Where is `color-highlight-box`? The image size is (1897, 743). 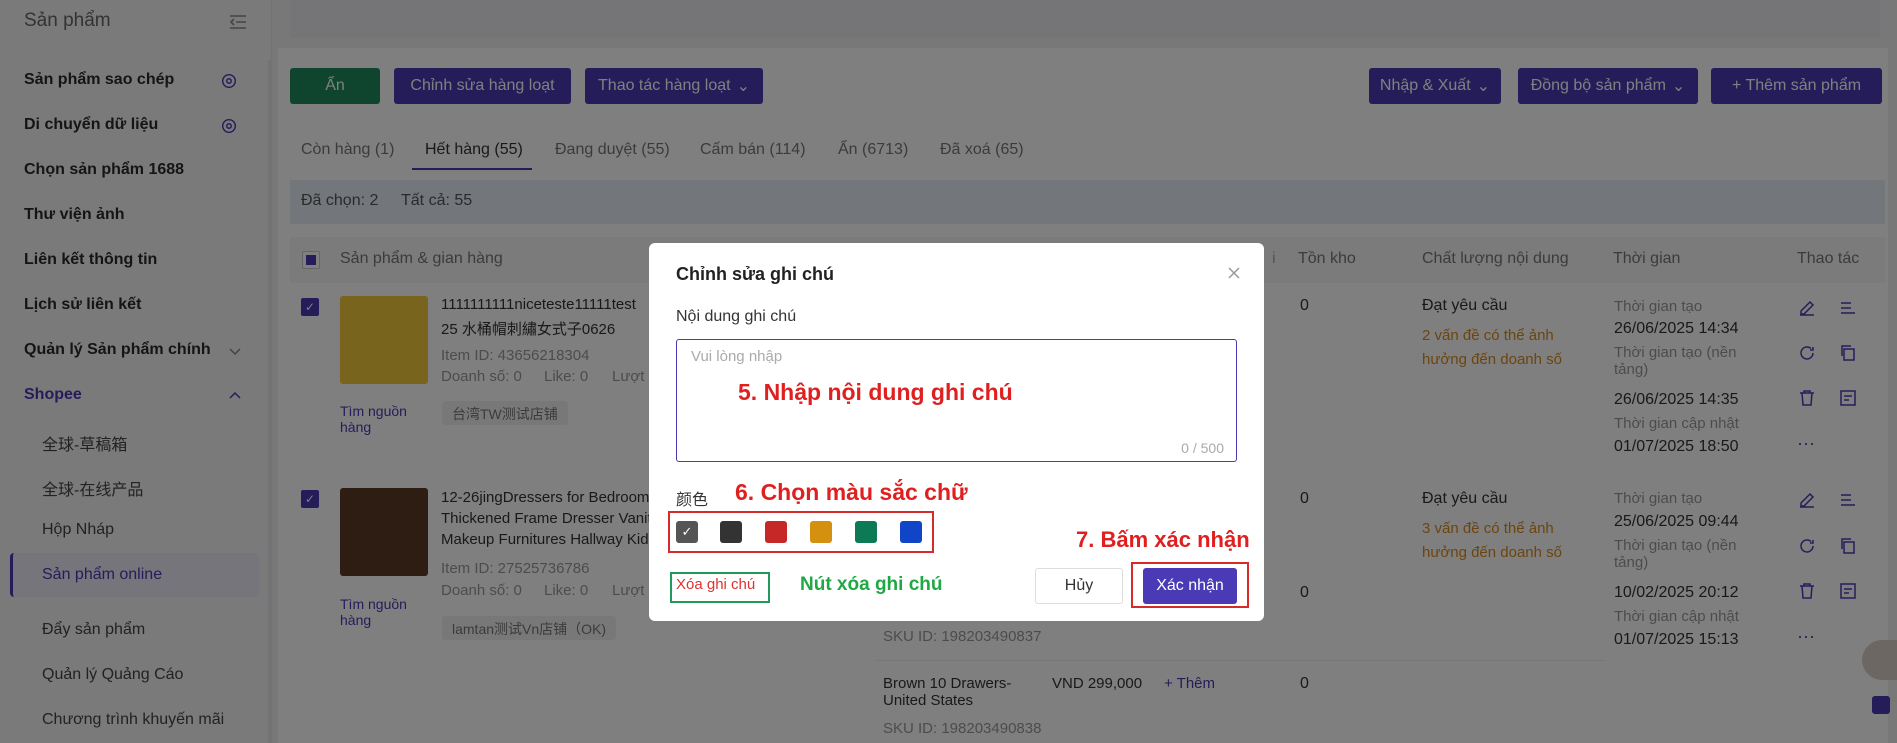 color-highlight-box is located at coordinates (801, 532).